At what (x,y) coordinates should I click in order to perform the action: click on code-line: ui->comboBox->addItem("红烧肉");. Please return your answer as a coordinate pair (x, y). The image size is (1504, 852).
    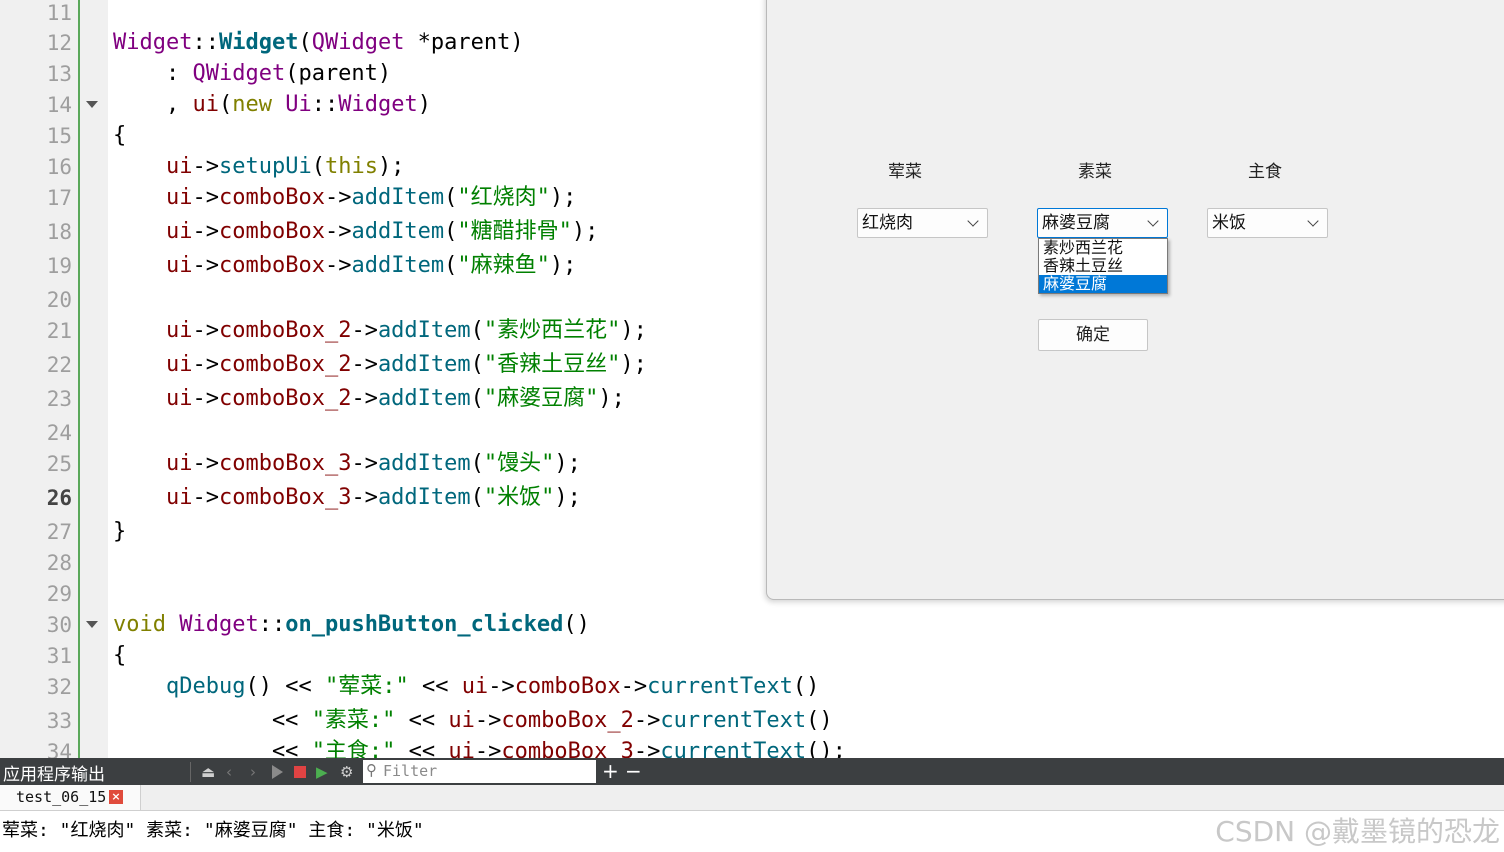
    Looking at the image, I should click on (344, 198).